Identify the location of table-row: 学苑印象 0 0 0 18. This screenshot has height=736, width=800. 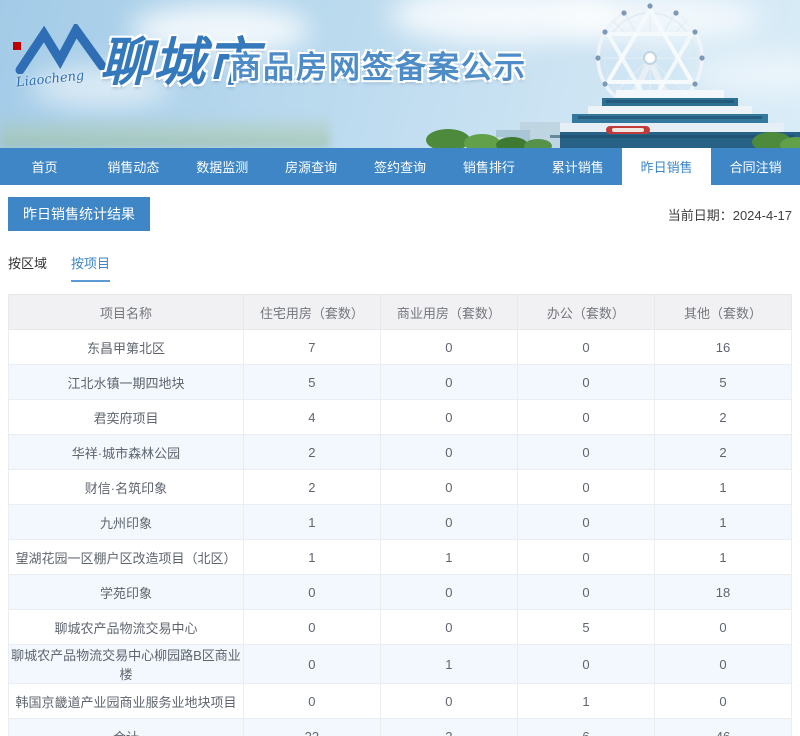
(400, 592).